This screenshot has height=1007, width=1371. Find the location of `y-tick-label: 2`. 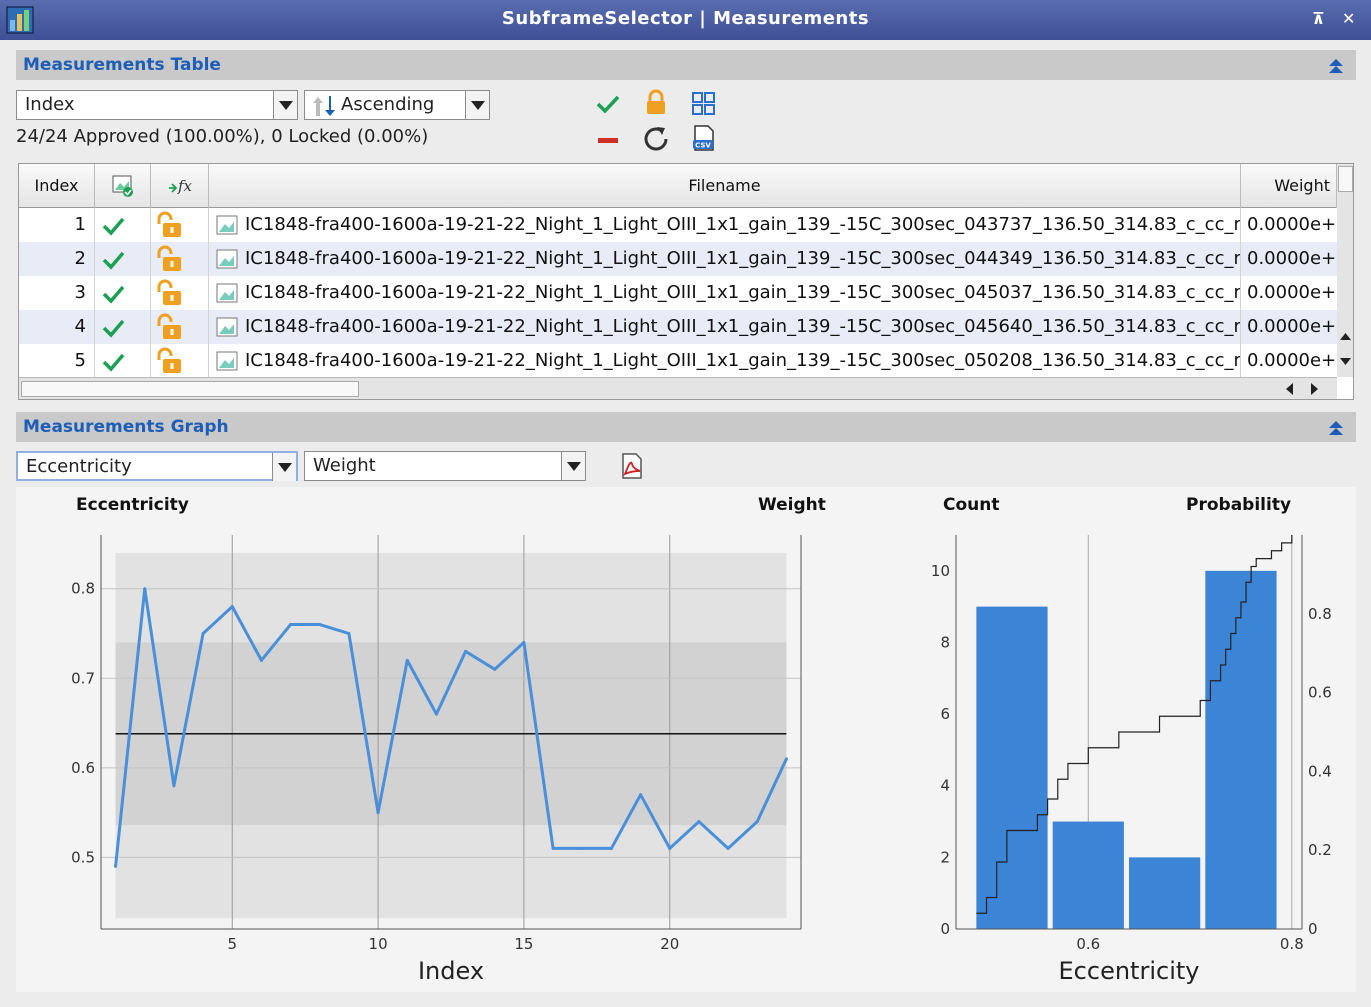

y-tick-label: 2 is located at coordinates (945, 857).